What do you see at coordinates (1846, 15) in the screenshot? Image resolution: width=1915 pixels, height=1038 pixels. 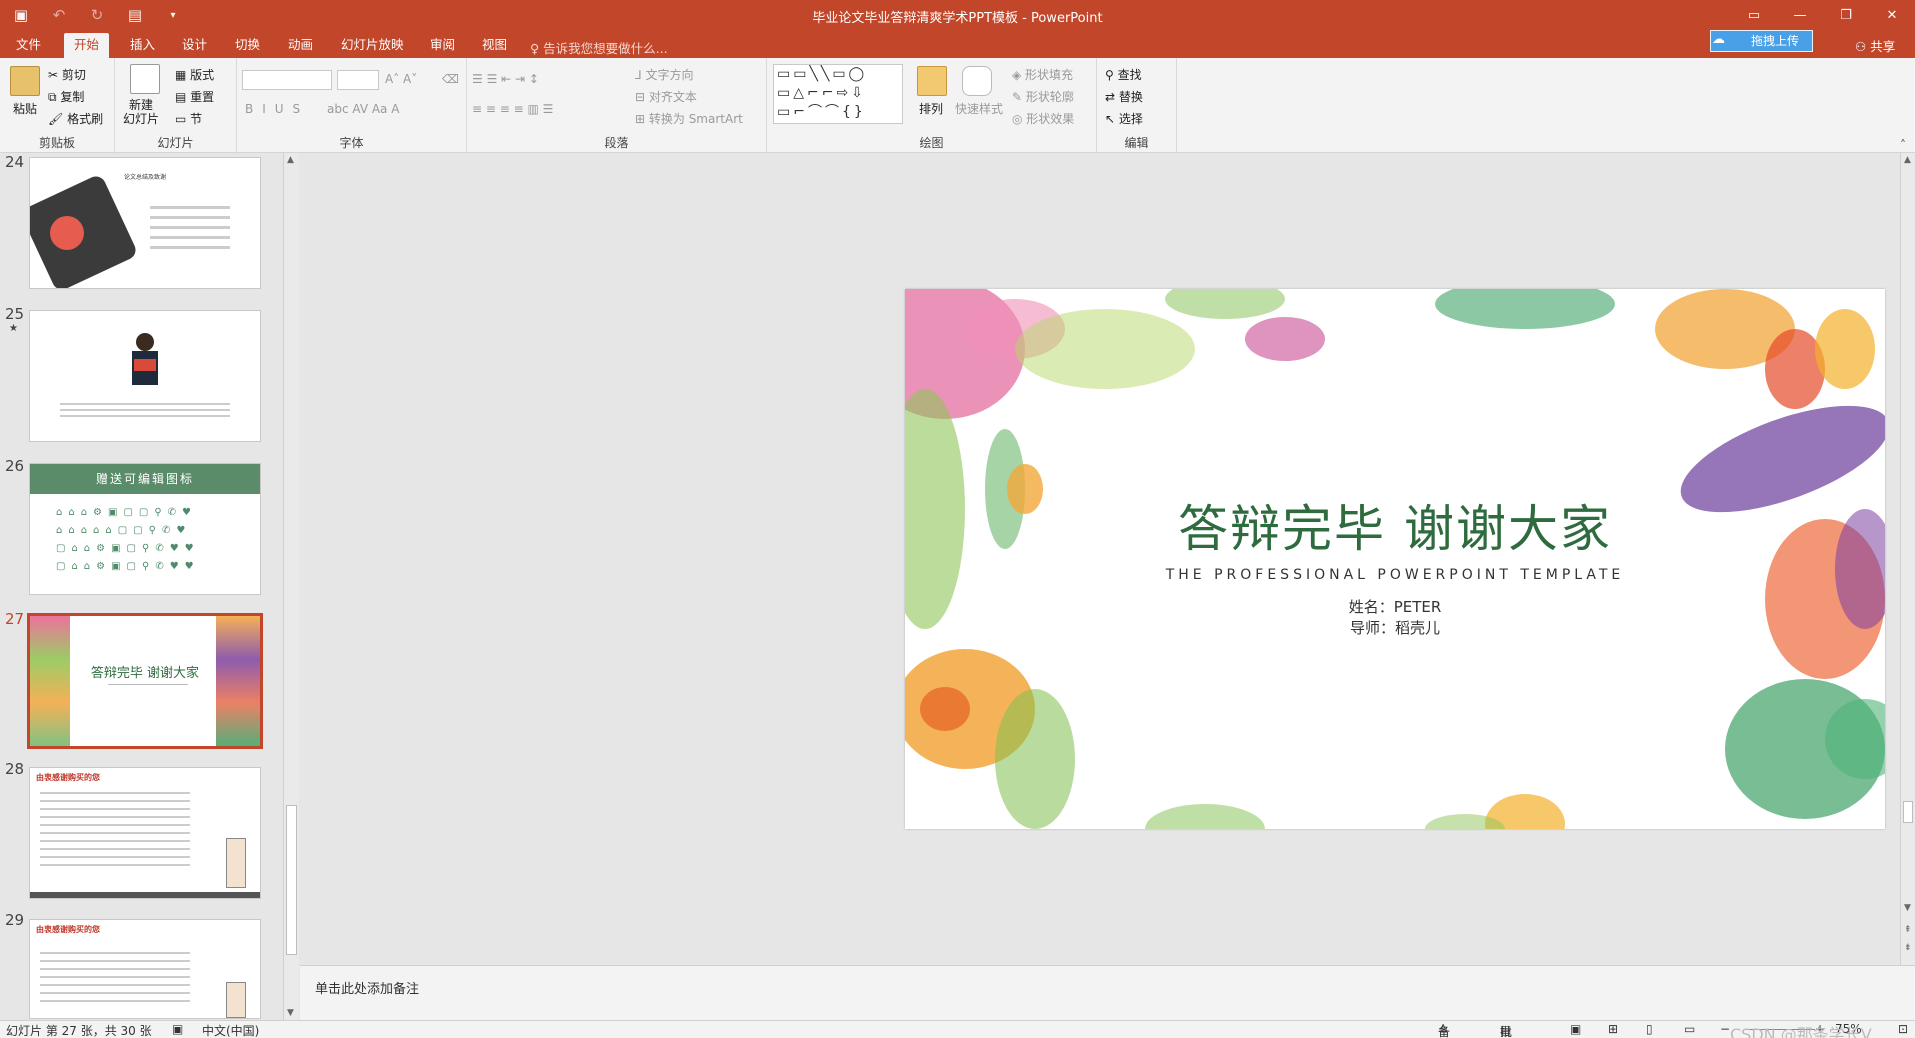 I see `maximize-icon: ❐` at bounding box center [1846, 15].